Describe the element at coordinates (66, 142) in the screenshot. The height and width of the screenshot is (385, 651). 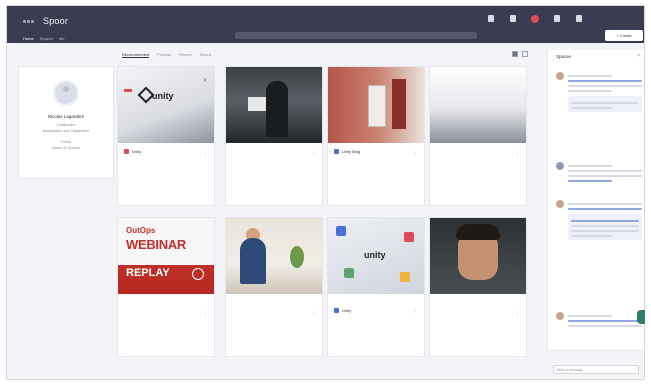
I see `profile-follow-link: Follow` at that location.